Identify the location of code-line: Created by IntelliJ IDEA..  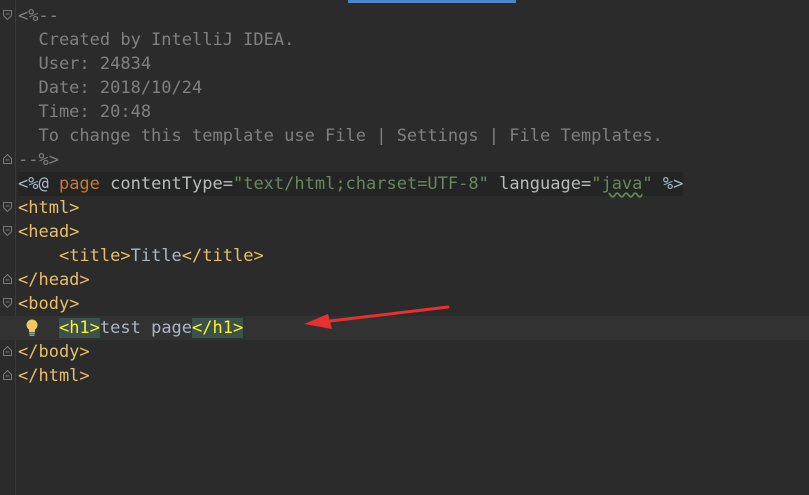
(404, 40).